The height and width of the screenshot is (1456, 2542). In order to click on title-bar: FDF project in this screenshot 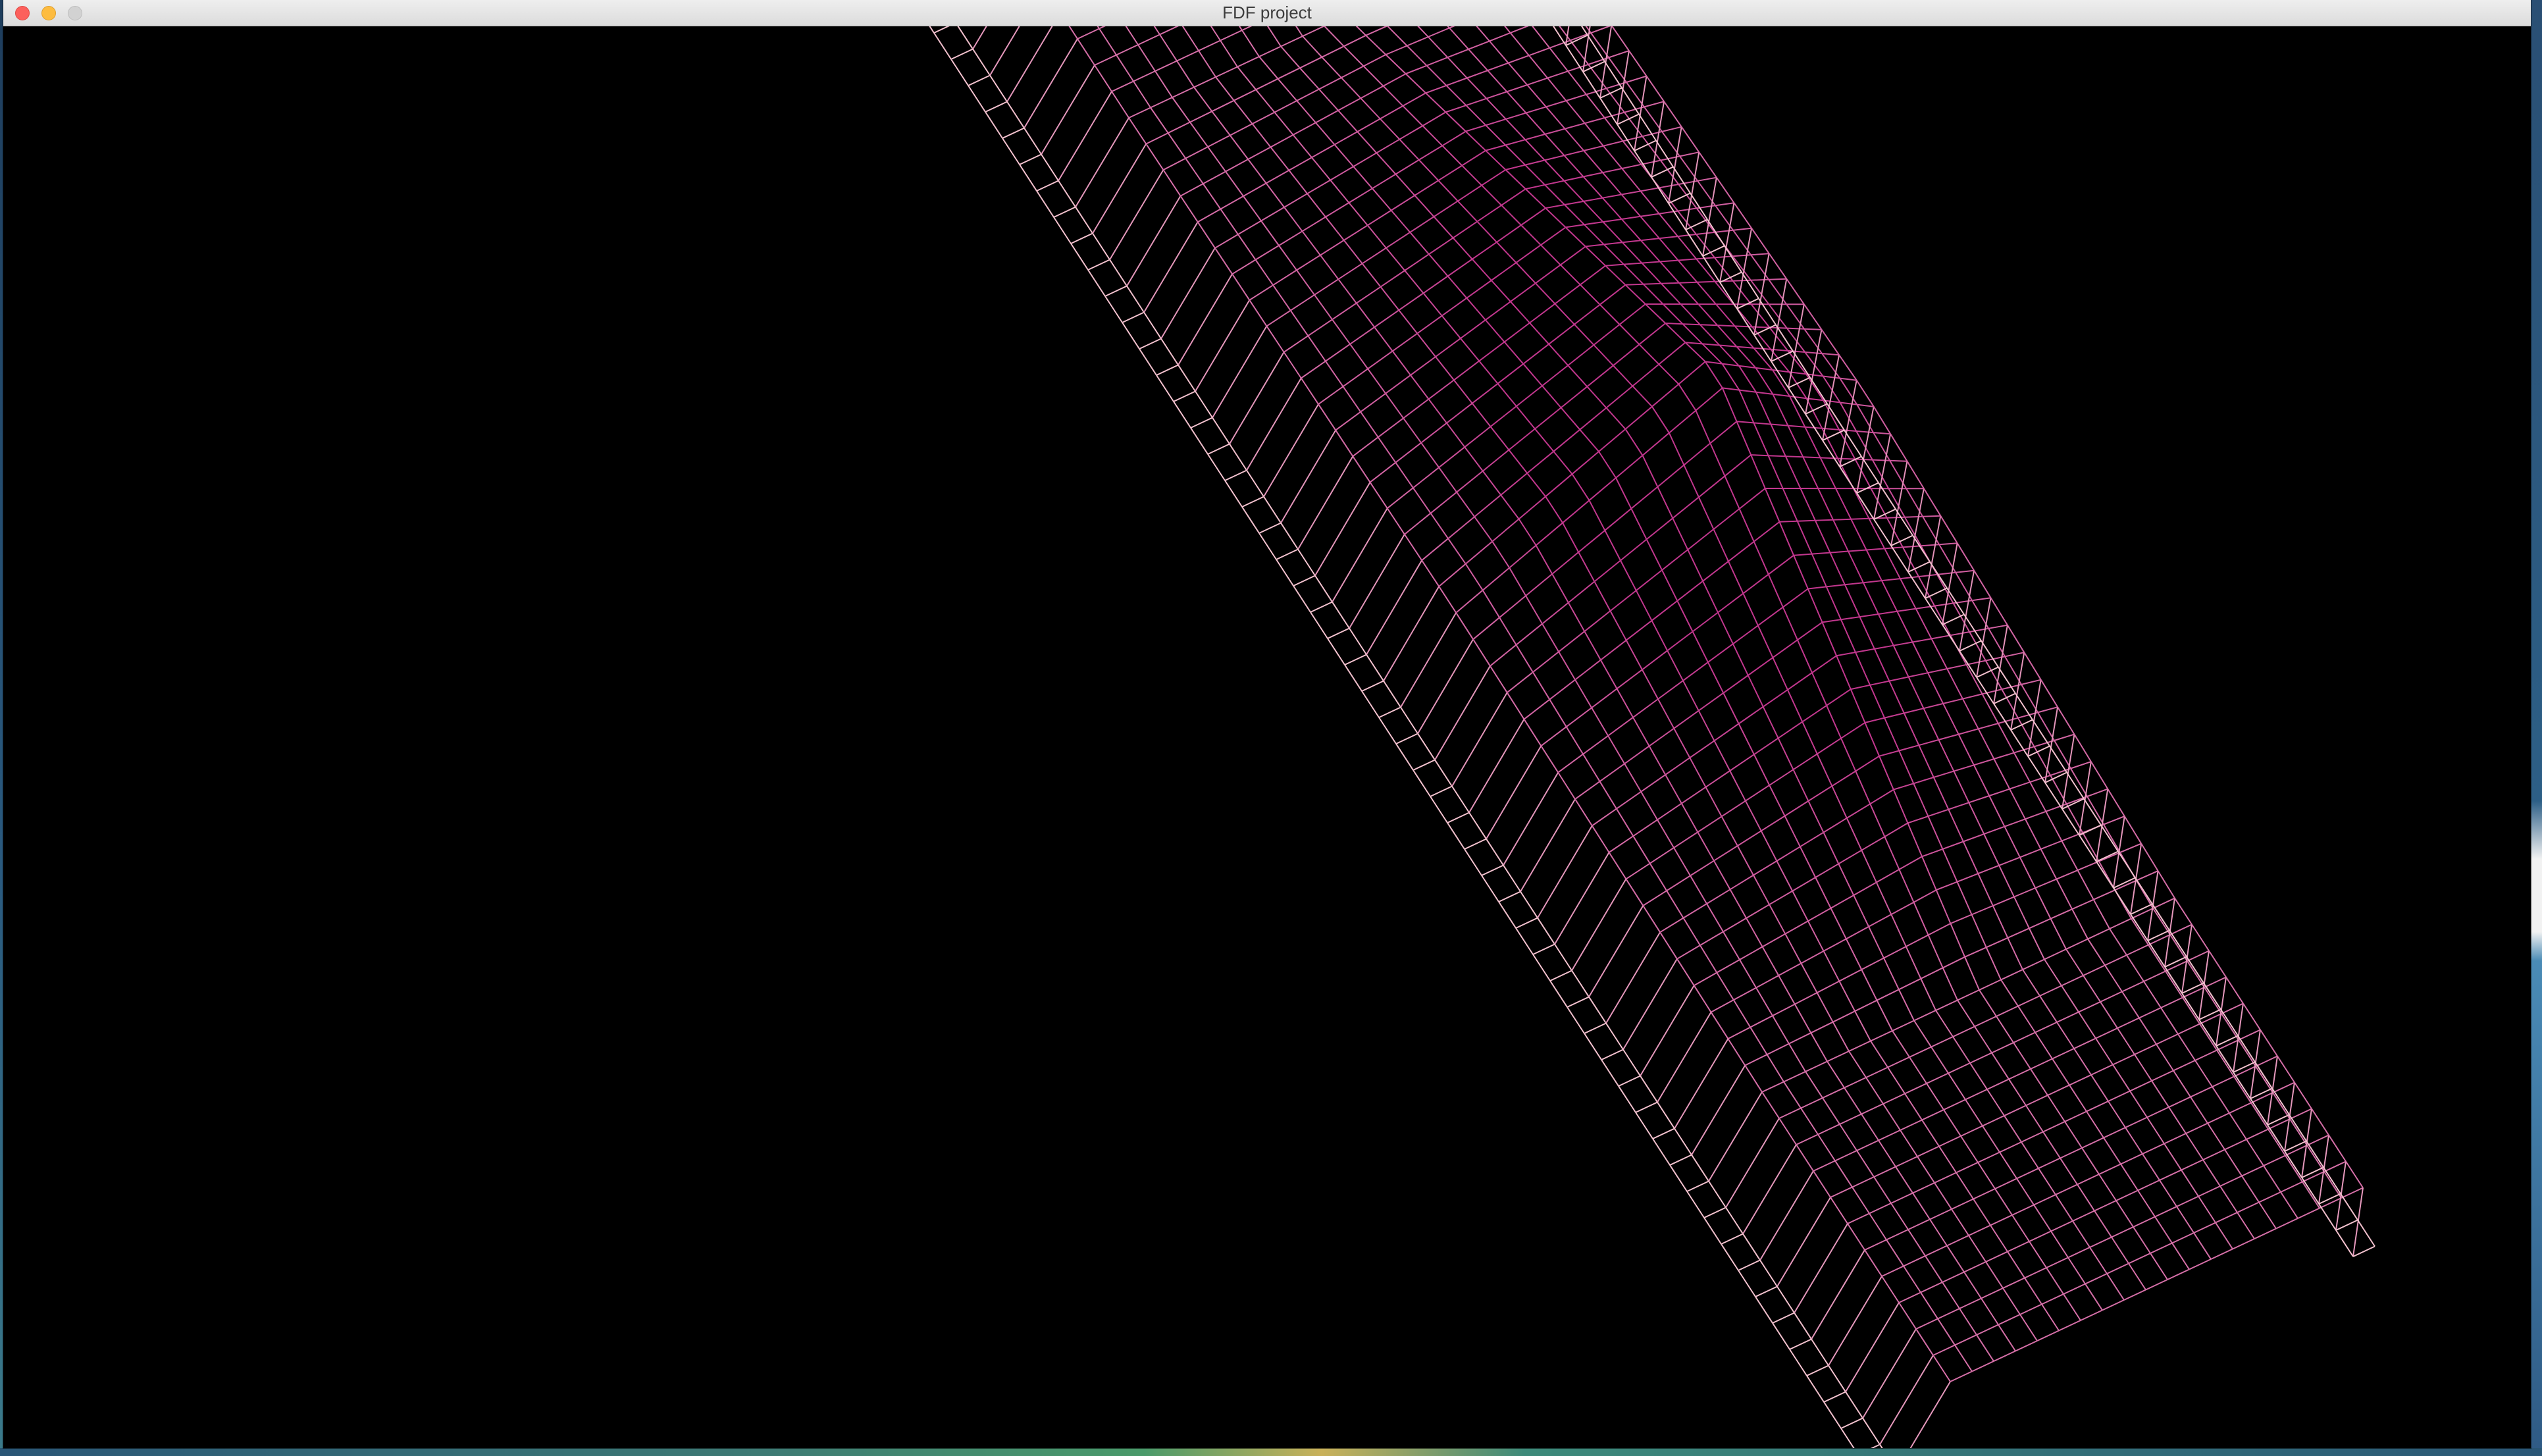, I will do `click(1267, 13)`.